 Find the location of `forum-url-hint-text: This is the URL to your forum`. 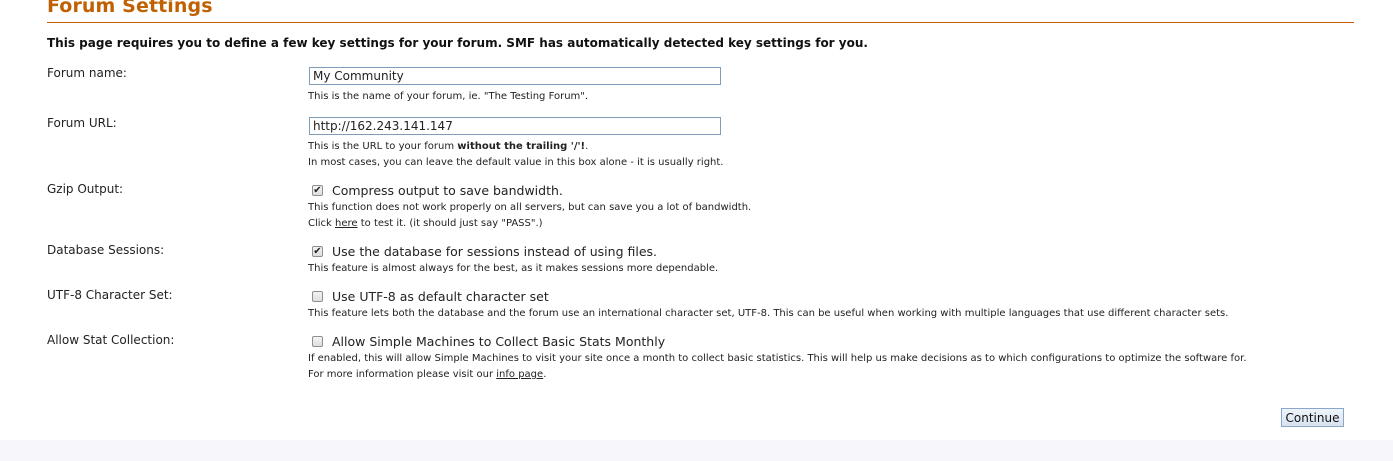

forum-url-hint-text: This is the URL to your forum is located at coordinates (383, 146).